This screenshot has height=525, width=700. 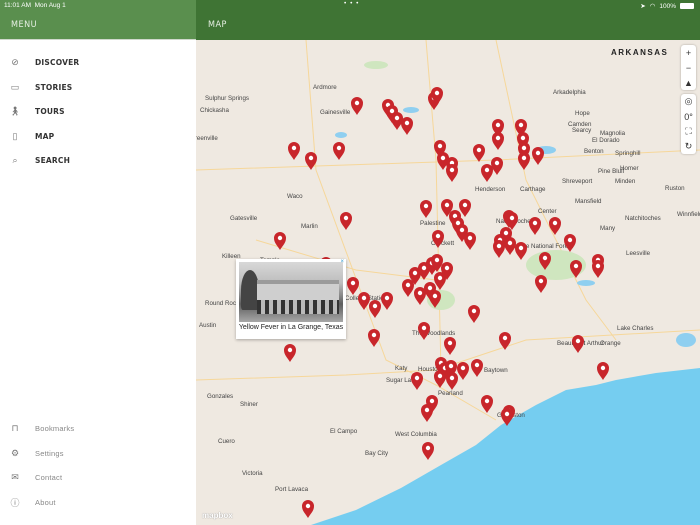 I want to click on map-icon: ▯, so click(x=15, y=135).